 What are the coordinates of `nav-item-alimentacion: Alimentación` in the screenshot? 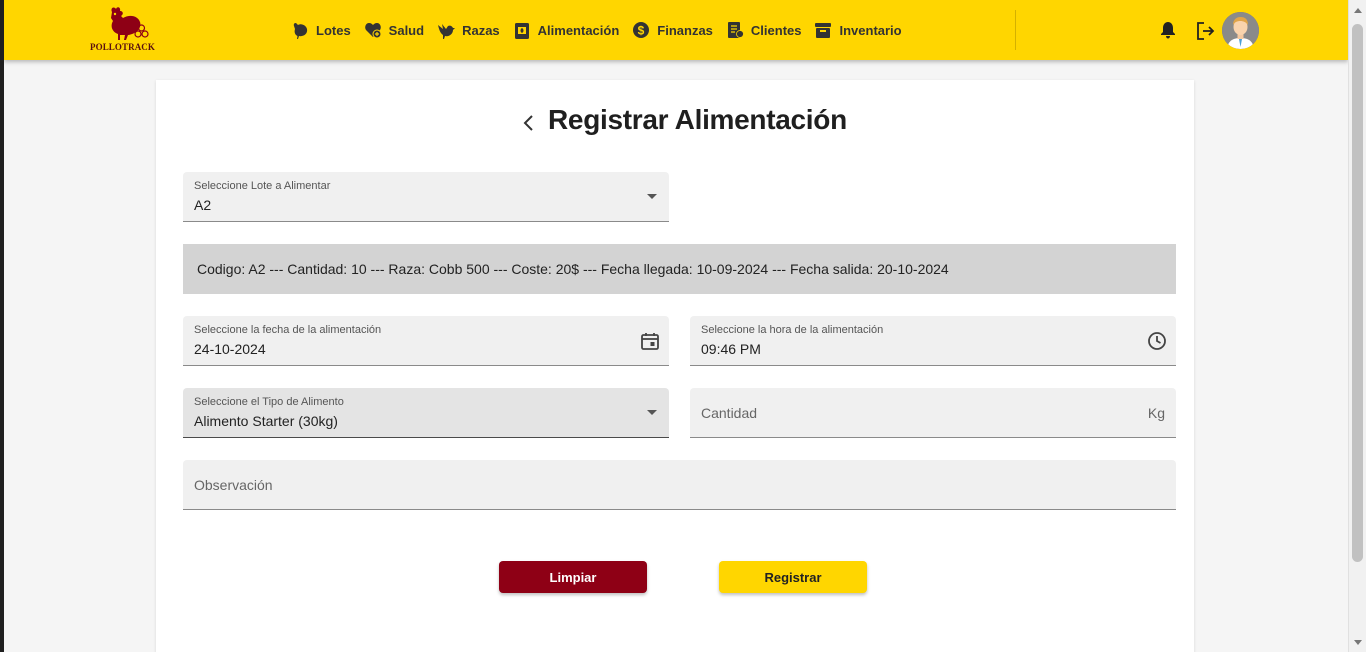 It's located at (566, 30).